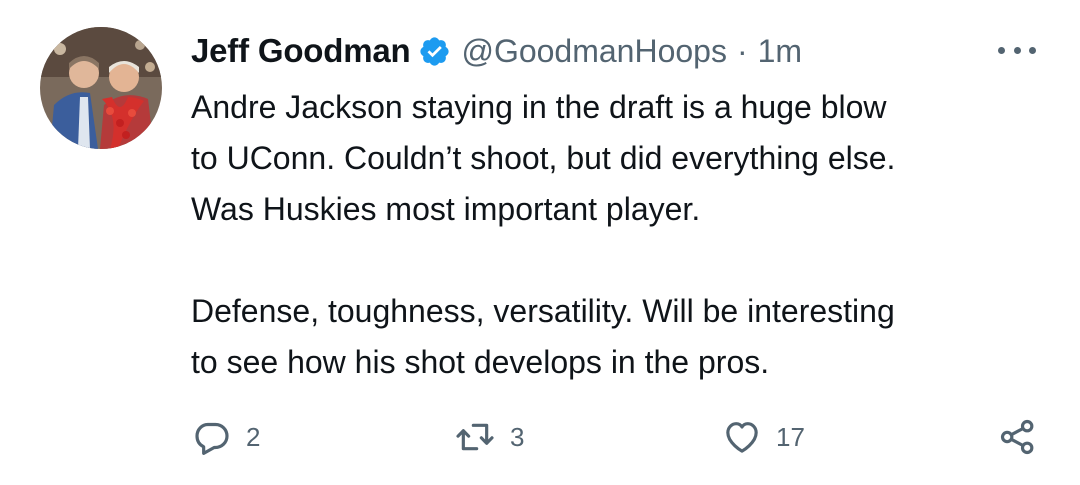 The height and width of the screenshot is (485, 1080). I want to click on tweet-header: Jeff Goodman @GoodmanHoops · 1m, so click(496, 51).